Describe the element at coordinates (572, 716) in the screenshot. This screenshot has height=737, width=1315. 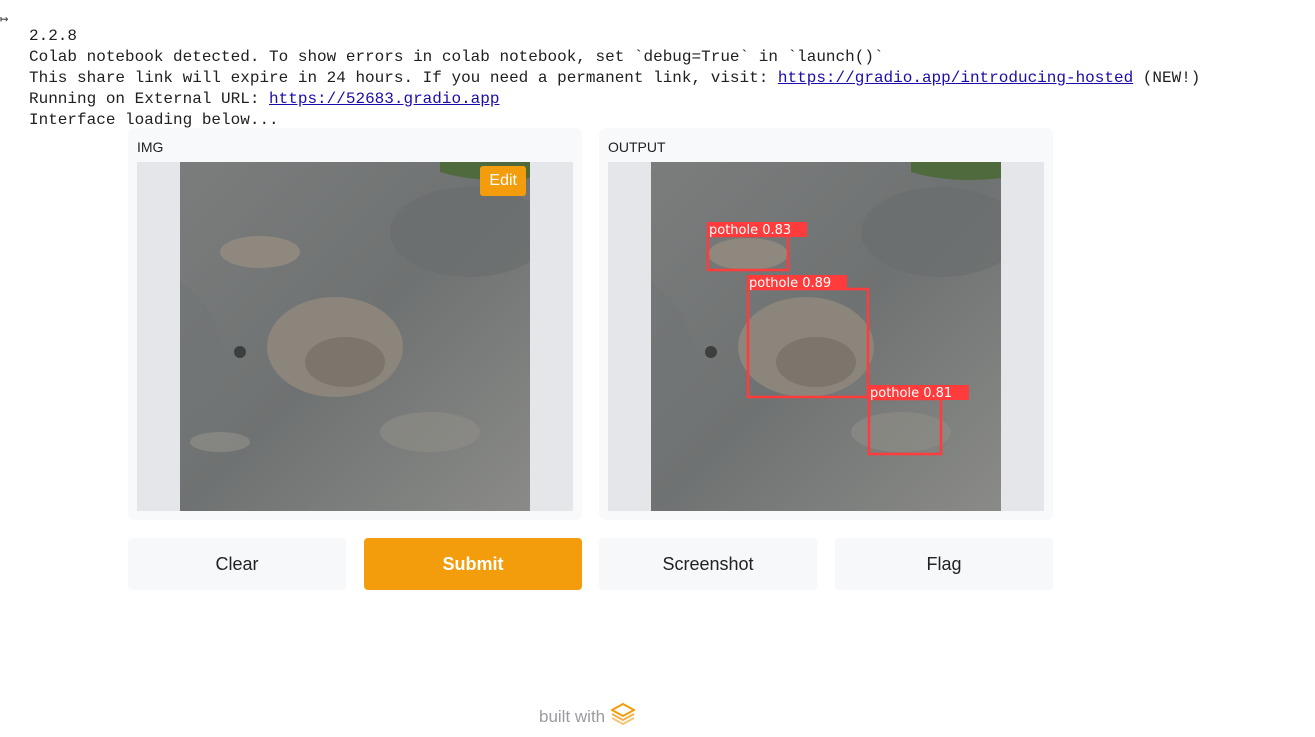
I see `footer-text: built with` at that location.